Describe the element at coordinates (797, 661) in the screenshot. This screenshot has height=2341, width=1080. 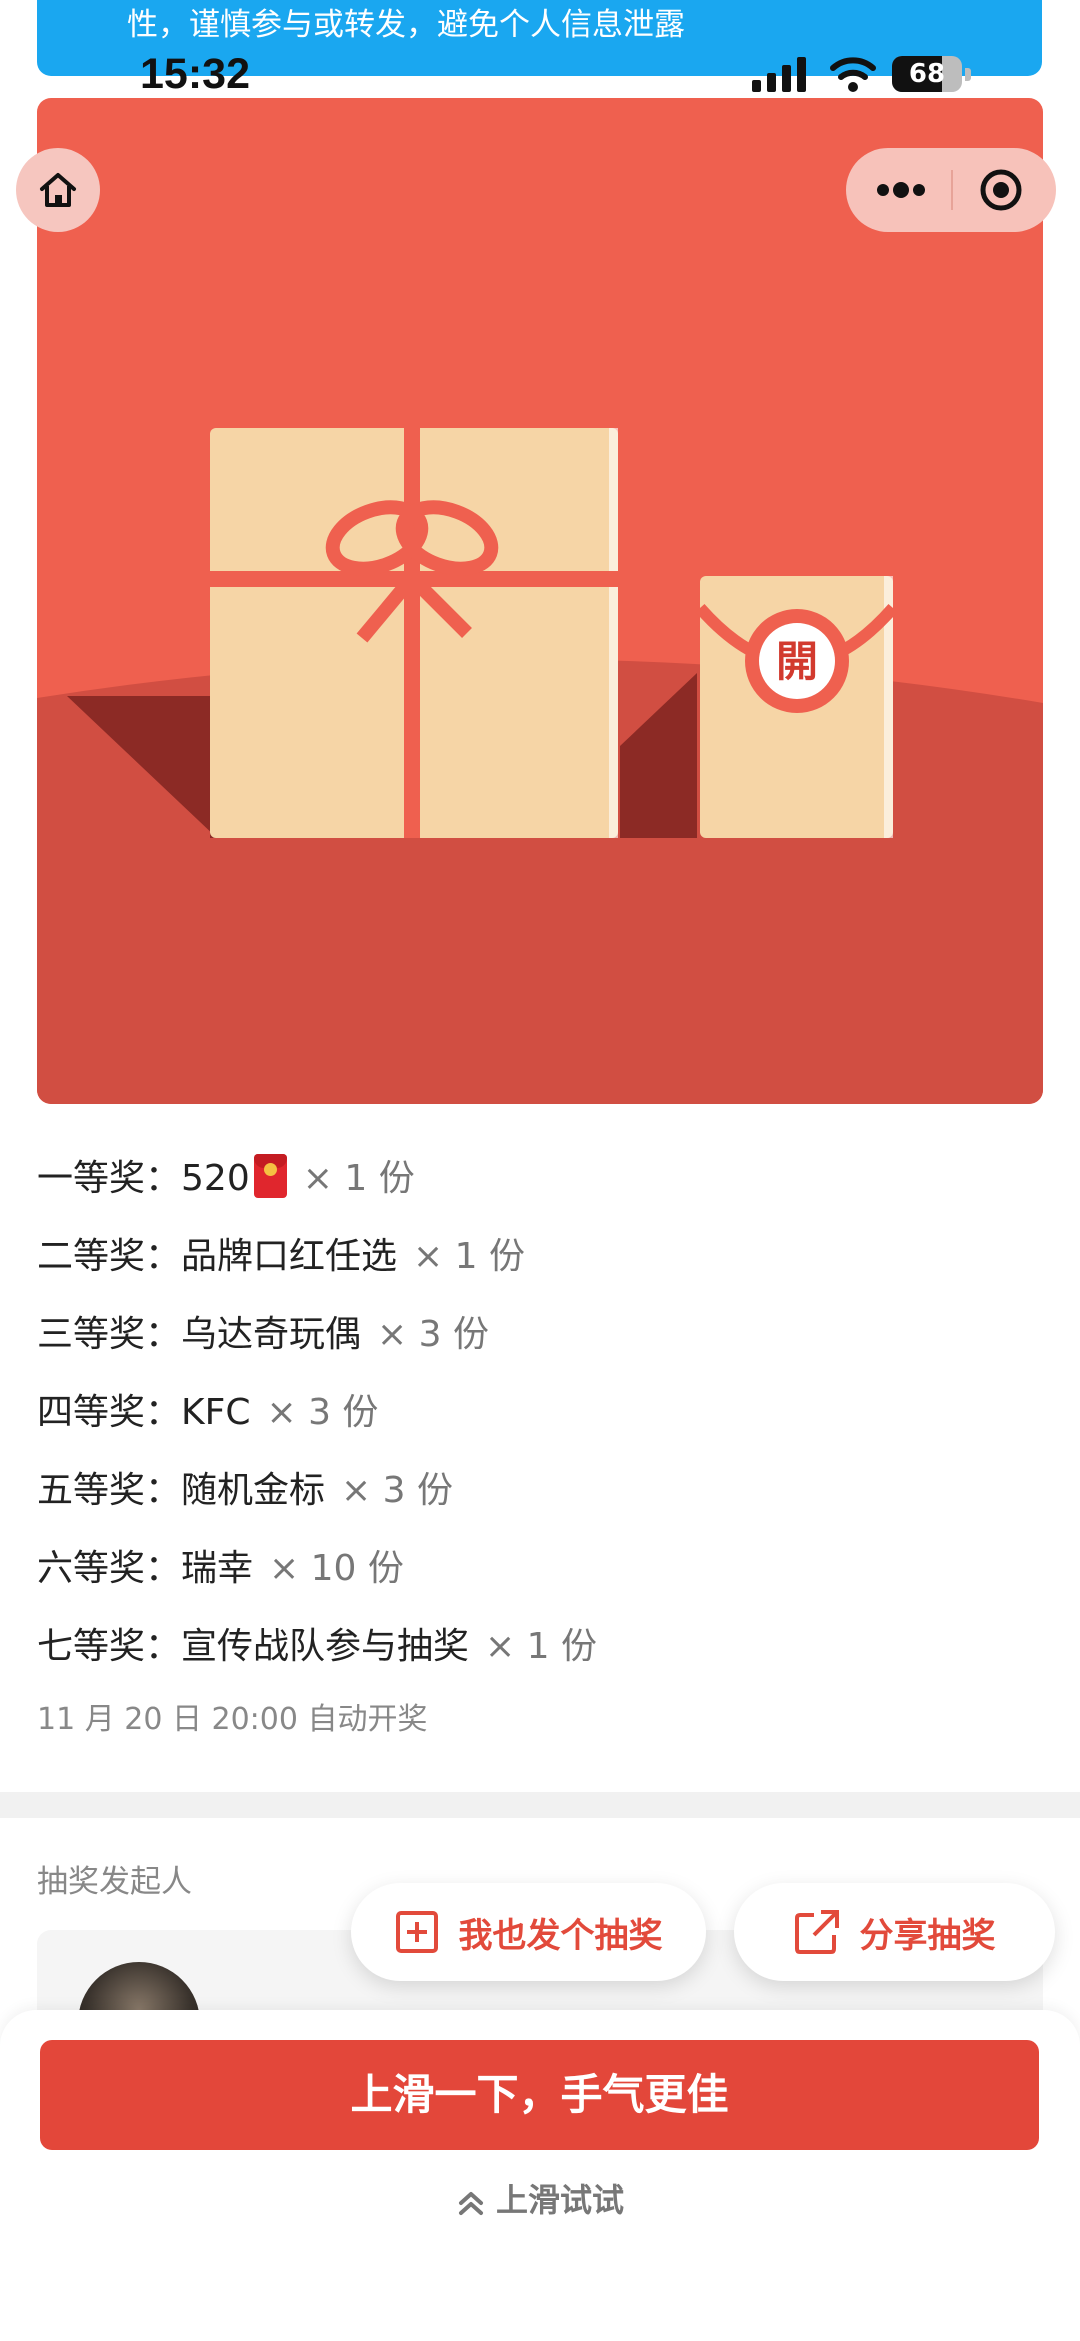
I see `envelope-seal-text: 開` at that location.